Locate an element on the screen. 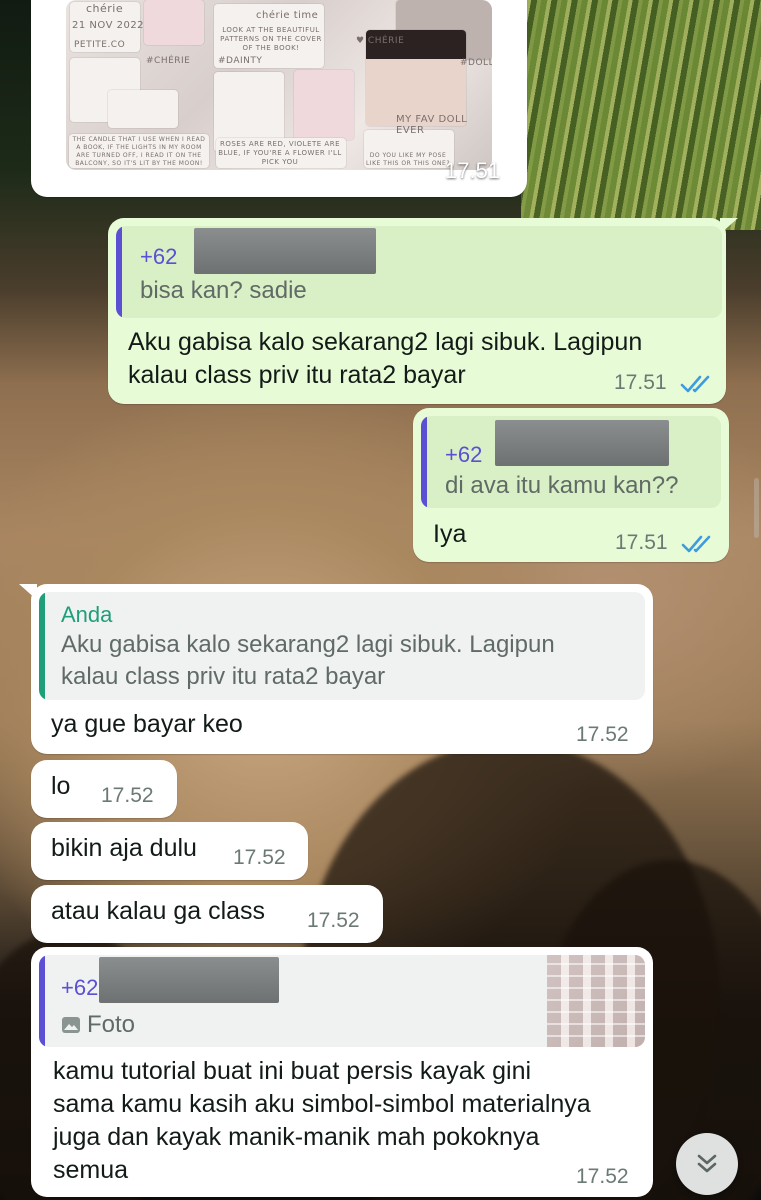 This screenshot has width=761, height=1200. quote-sender: Anda is located at coordinates (87, 614).